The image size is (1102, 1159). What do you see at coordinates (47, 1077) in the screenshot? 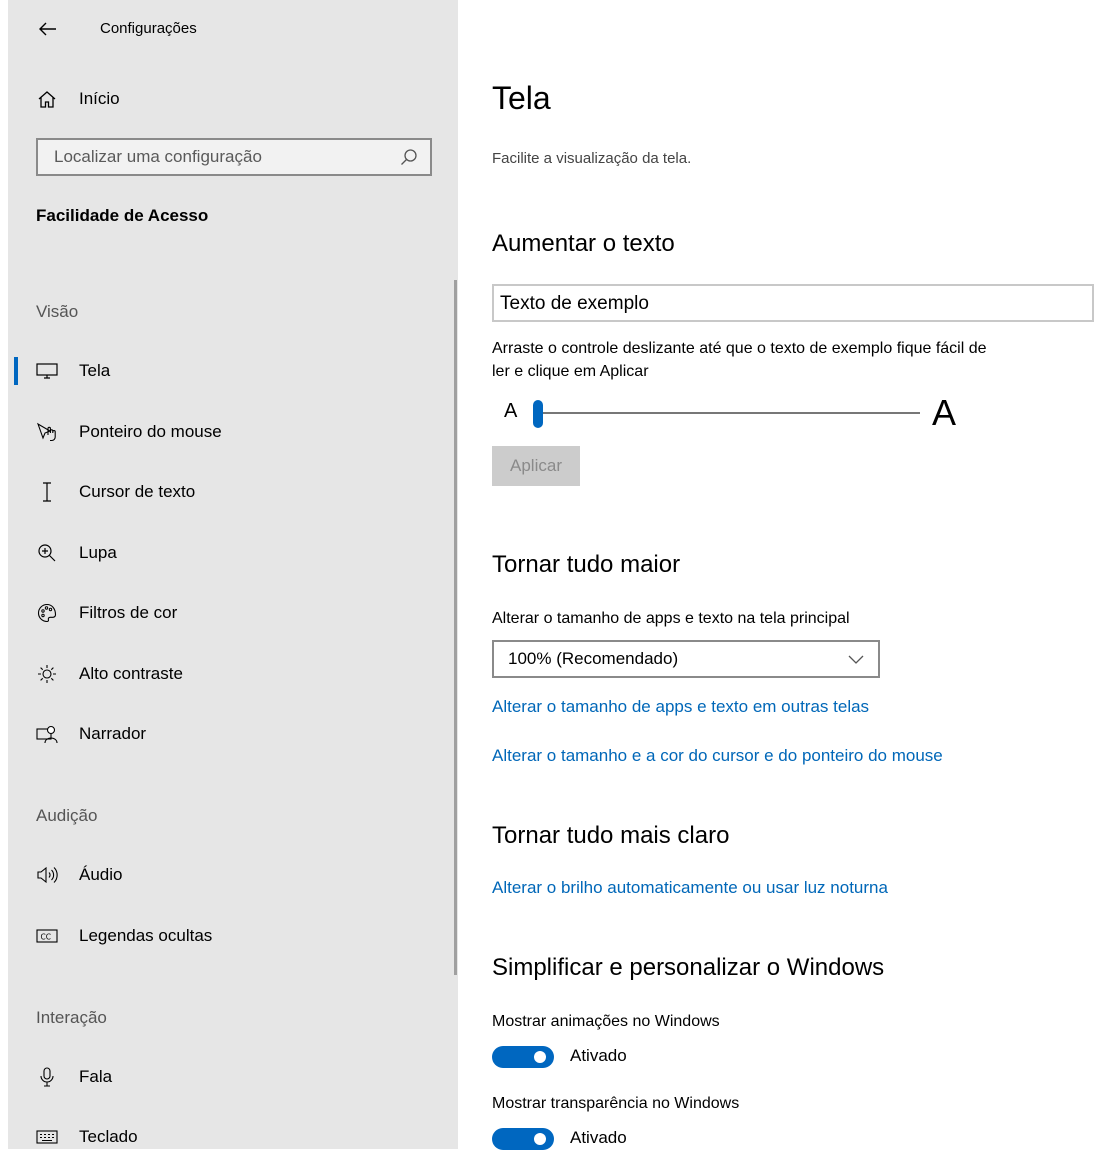
I see `microphone-icon` at bounding box center [47, 1077].